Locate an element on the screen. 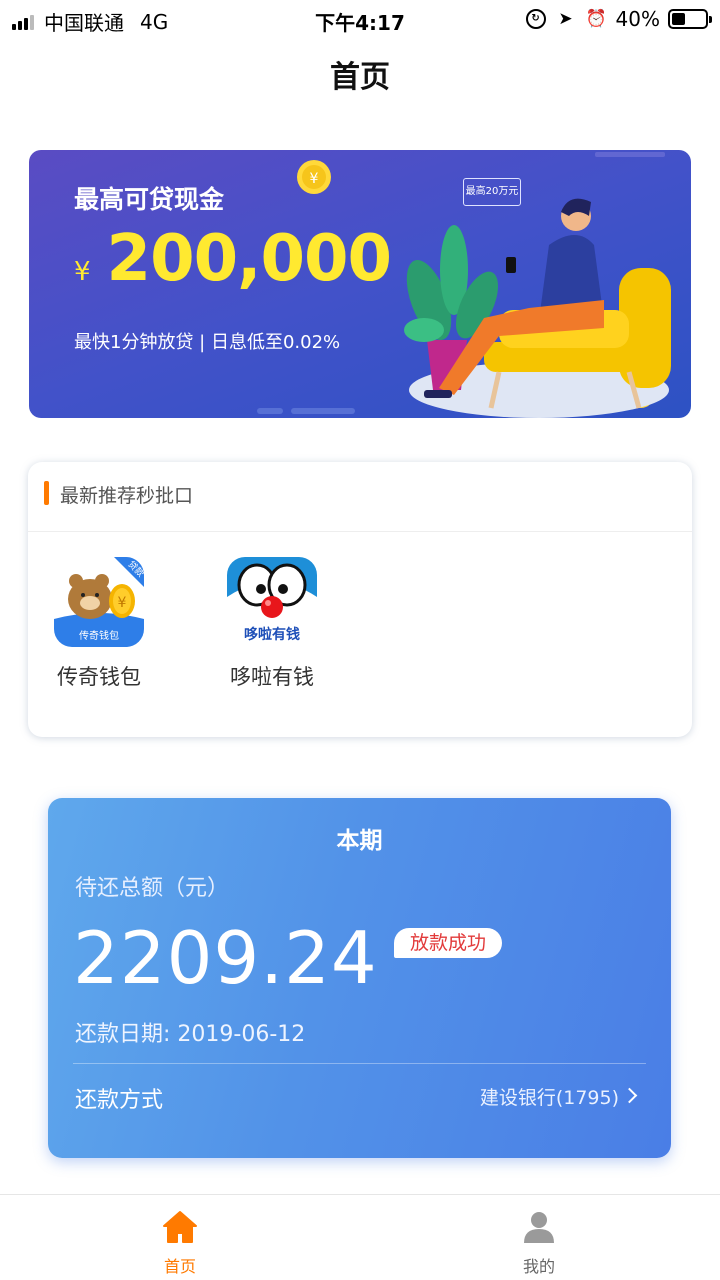 This screenshot has width=720, height=1280. max-amount-bubble: 最高20万元 is located at coordinates (492, 192).